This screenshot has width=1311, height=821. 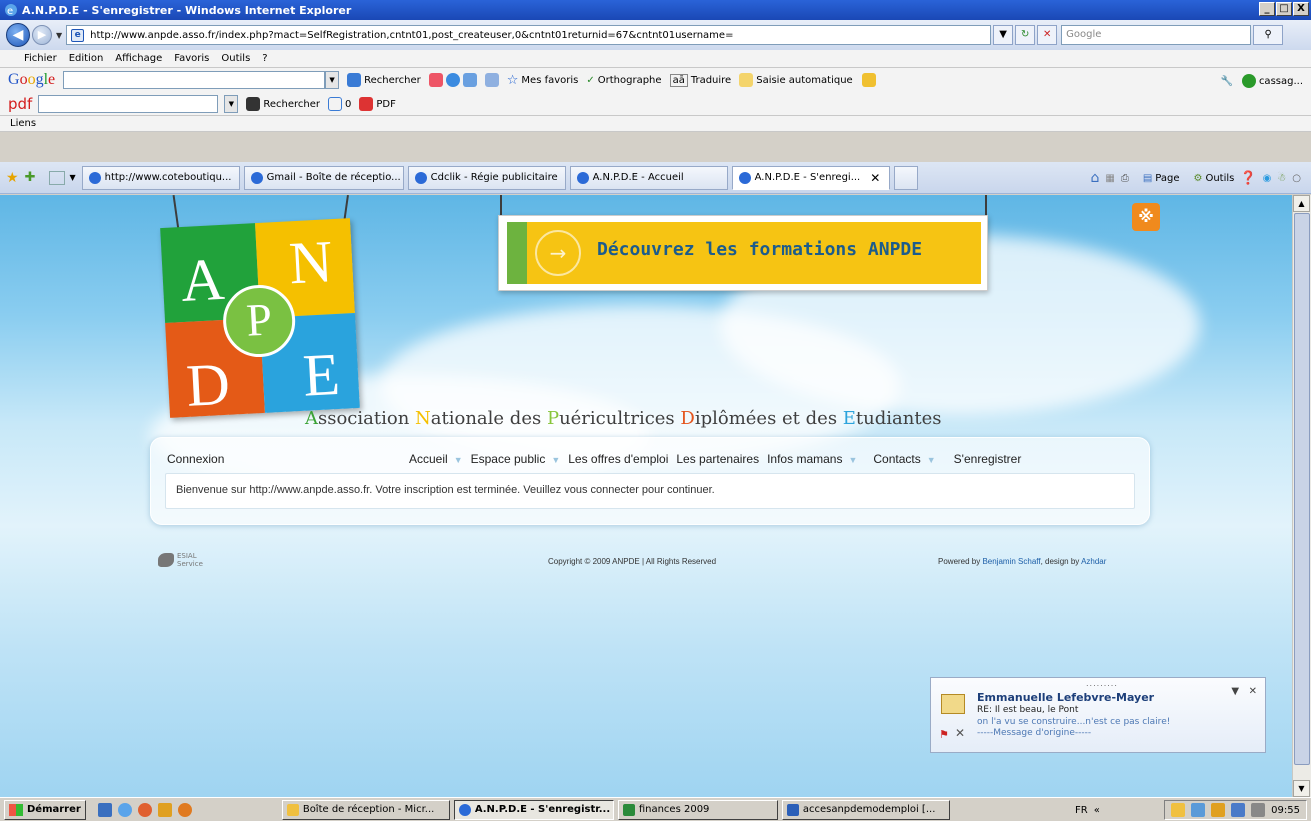 What do you see at coordinates (648, 177) in the screenshot?
I see `tab-anpde-accueil: A.N.P.D.E - Accueil` at bounding box center [648, 177].